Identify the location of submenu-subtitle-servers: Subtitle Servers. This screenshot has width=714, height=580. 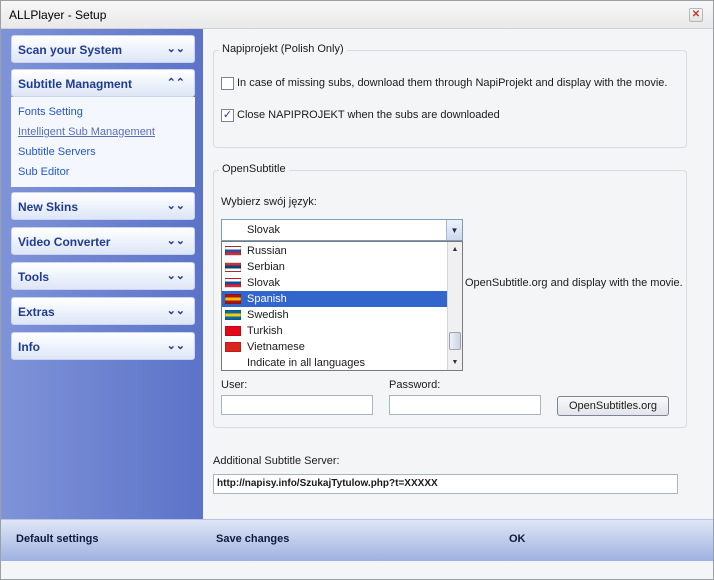
(57, 152).